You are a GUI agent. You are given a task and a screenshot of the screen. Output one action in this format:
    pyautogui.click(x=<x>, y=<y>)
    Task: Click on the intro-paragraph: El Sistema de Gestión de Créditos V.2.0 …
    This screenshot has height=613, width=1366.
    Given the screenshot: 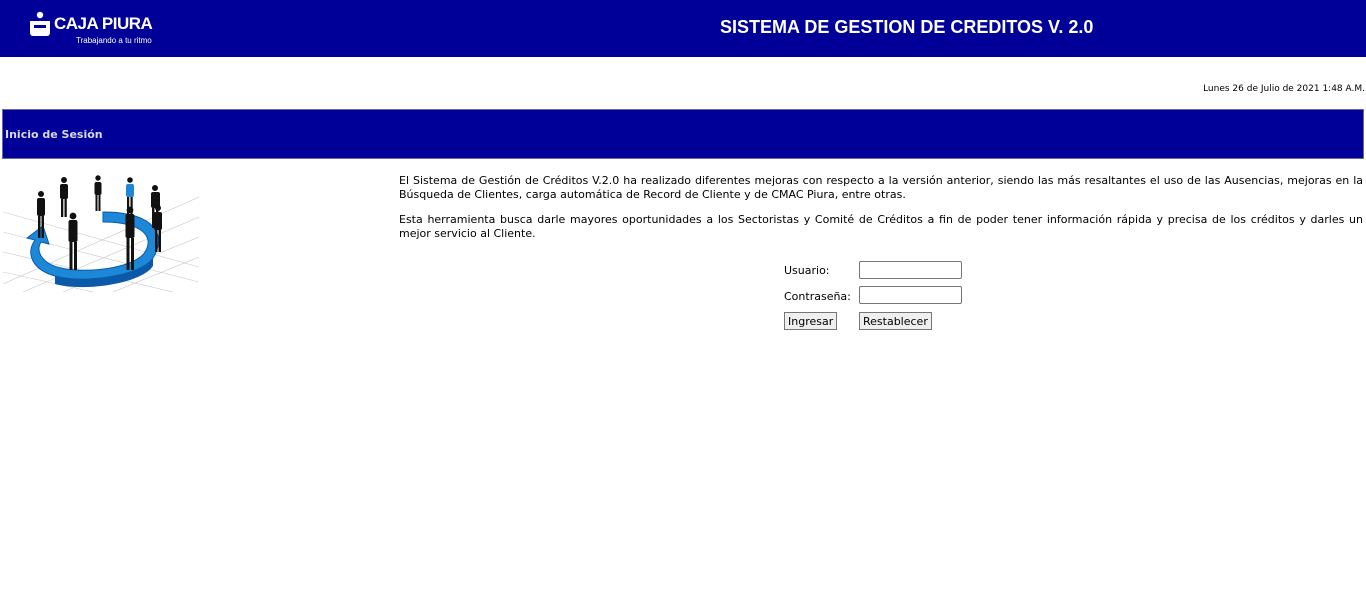 What is the action you would take?
    pyautogui.click(x=881, y=187)
    